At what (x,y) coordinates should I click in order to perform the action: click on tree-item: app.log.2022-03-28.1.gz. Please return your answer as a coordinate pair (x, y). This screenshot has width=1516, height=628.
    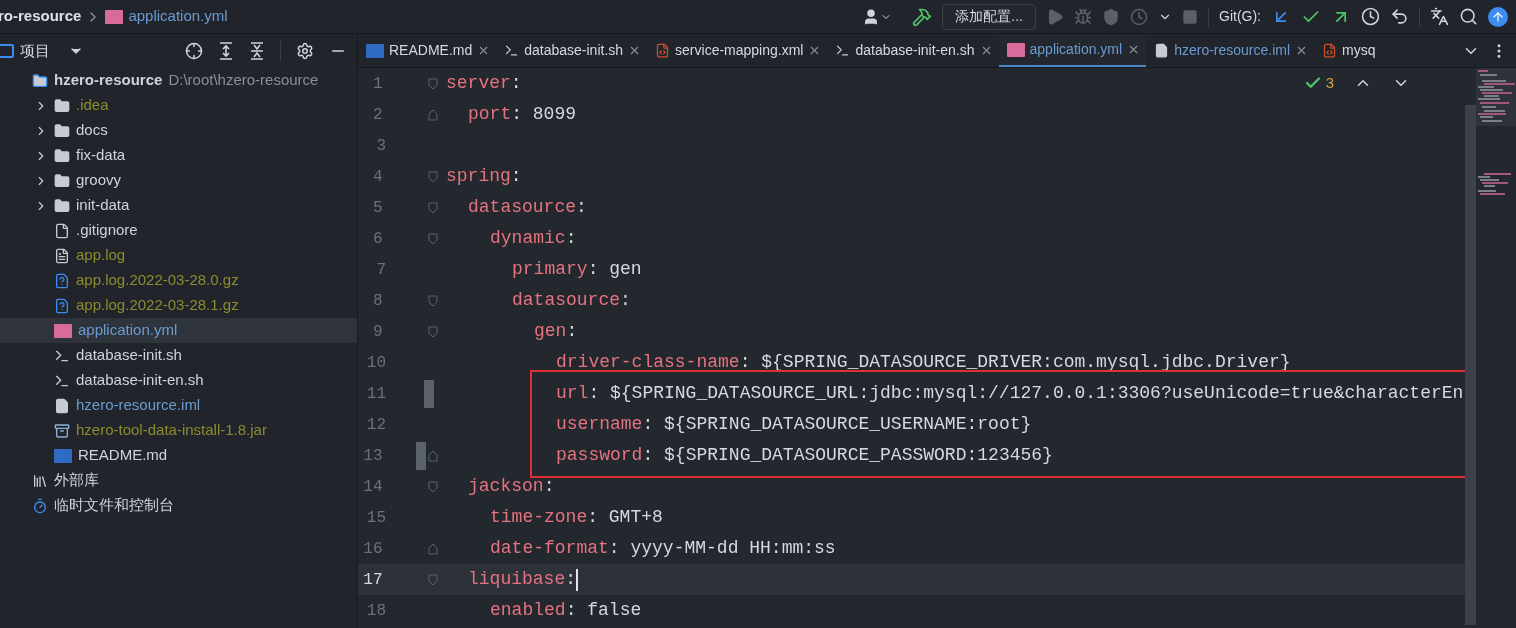
    Looking at the image, I should click on (178, 305).